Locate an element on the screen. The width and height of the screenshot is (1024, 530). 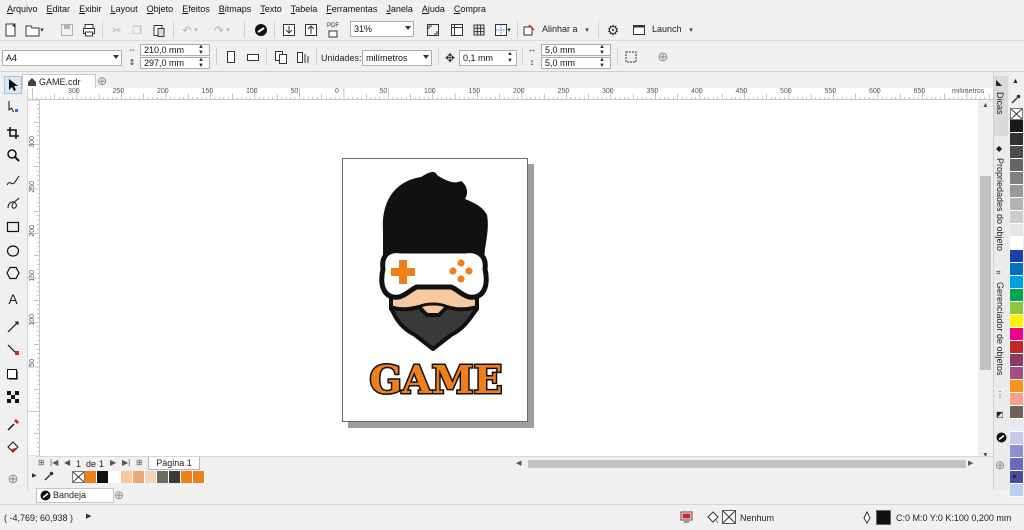
first-page-icon: ⊞ is located at coordinates (41, 462).